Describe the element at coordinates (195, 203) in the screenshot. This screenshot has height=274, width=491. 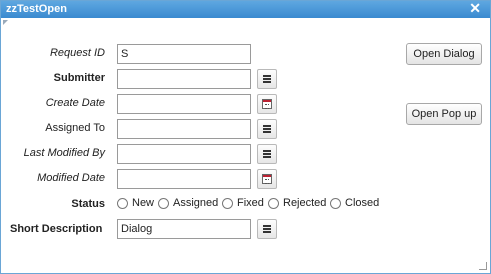
I see `status-option-assigned: Assigned` at that location.